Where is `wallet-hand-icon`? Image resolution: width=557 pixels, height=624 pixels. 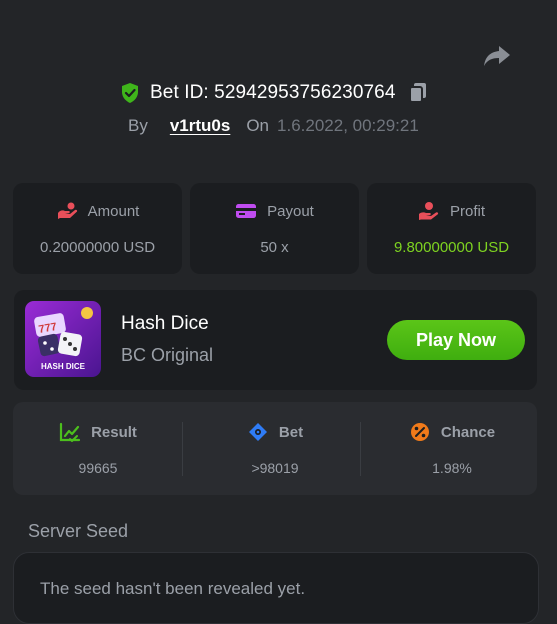
wallet-hand-icon is located at coordinates (67, 211).